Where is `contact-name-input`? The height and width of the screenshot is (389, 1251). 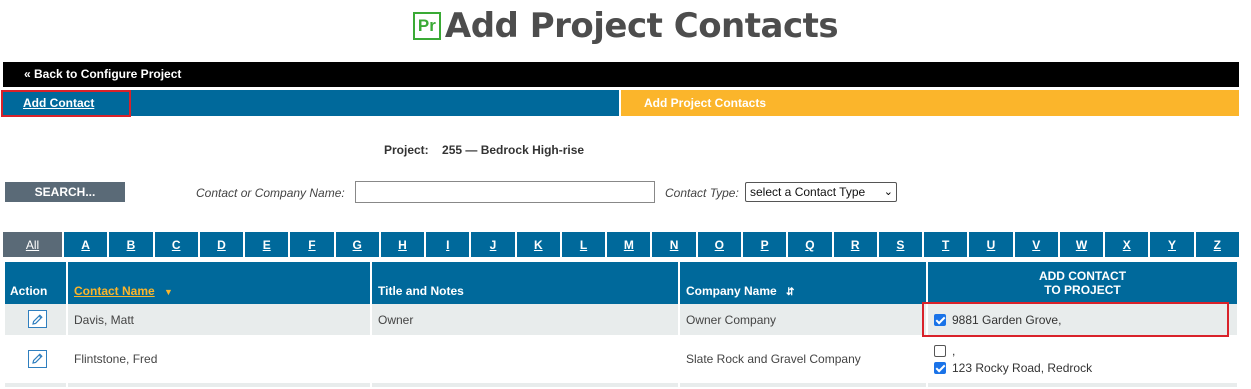 contact-name-input is located at coordinates (505, 192).